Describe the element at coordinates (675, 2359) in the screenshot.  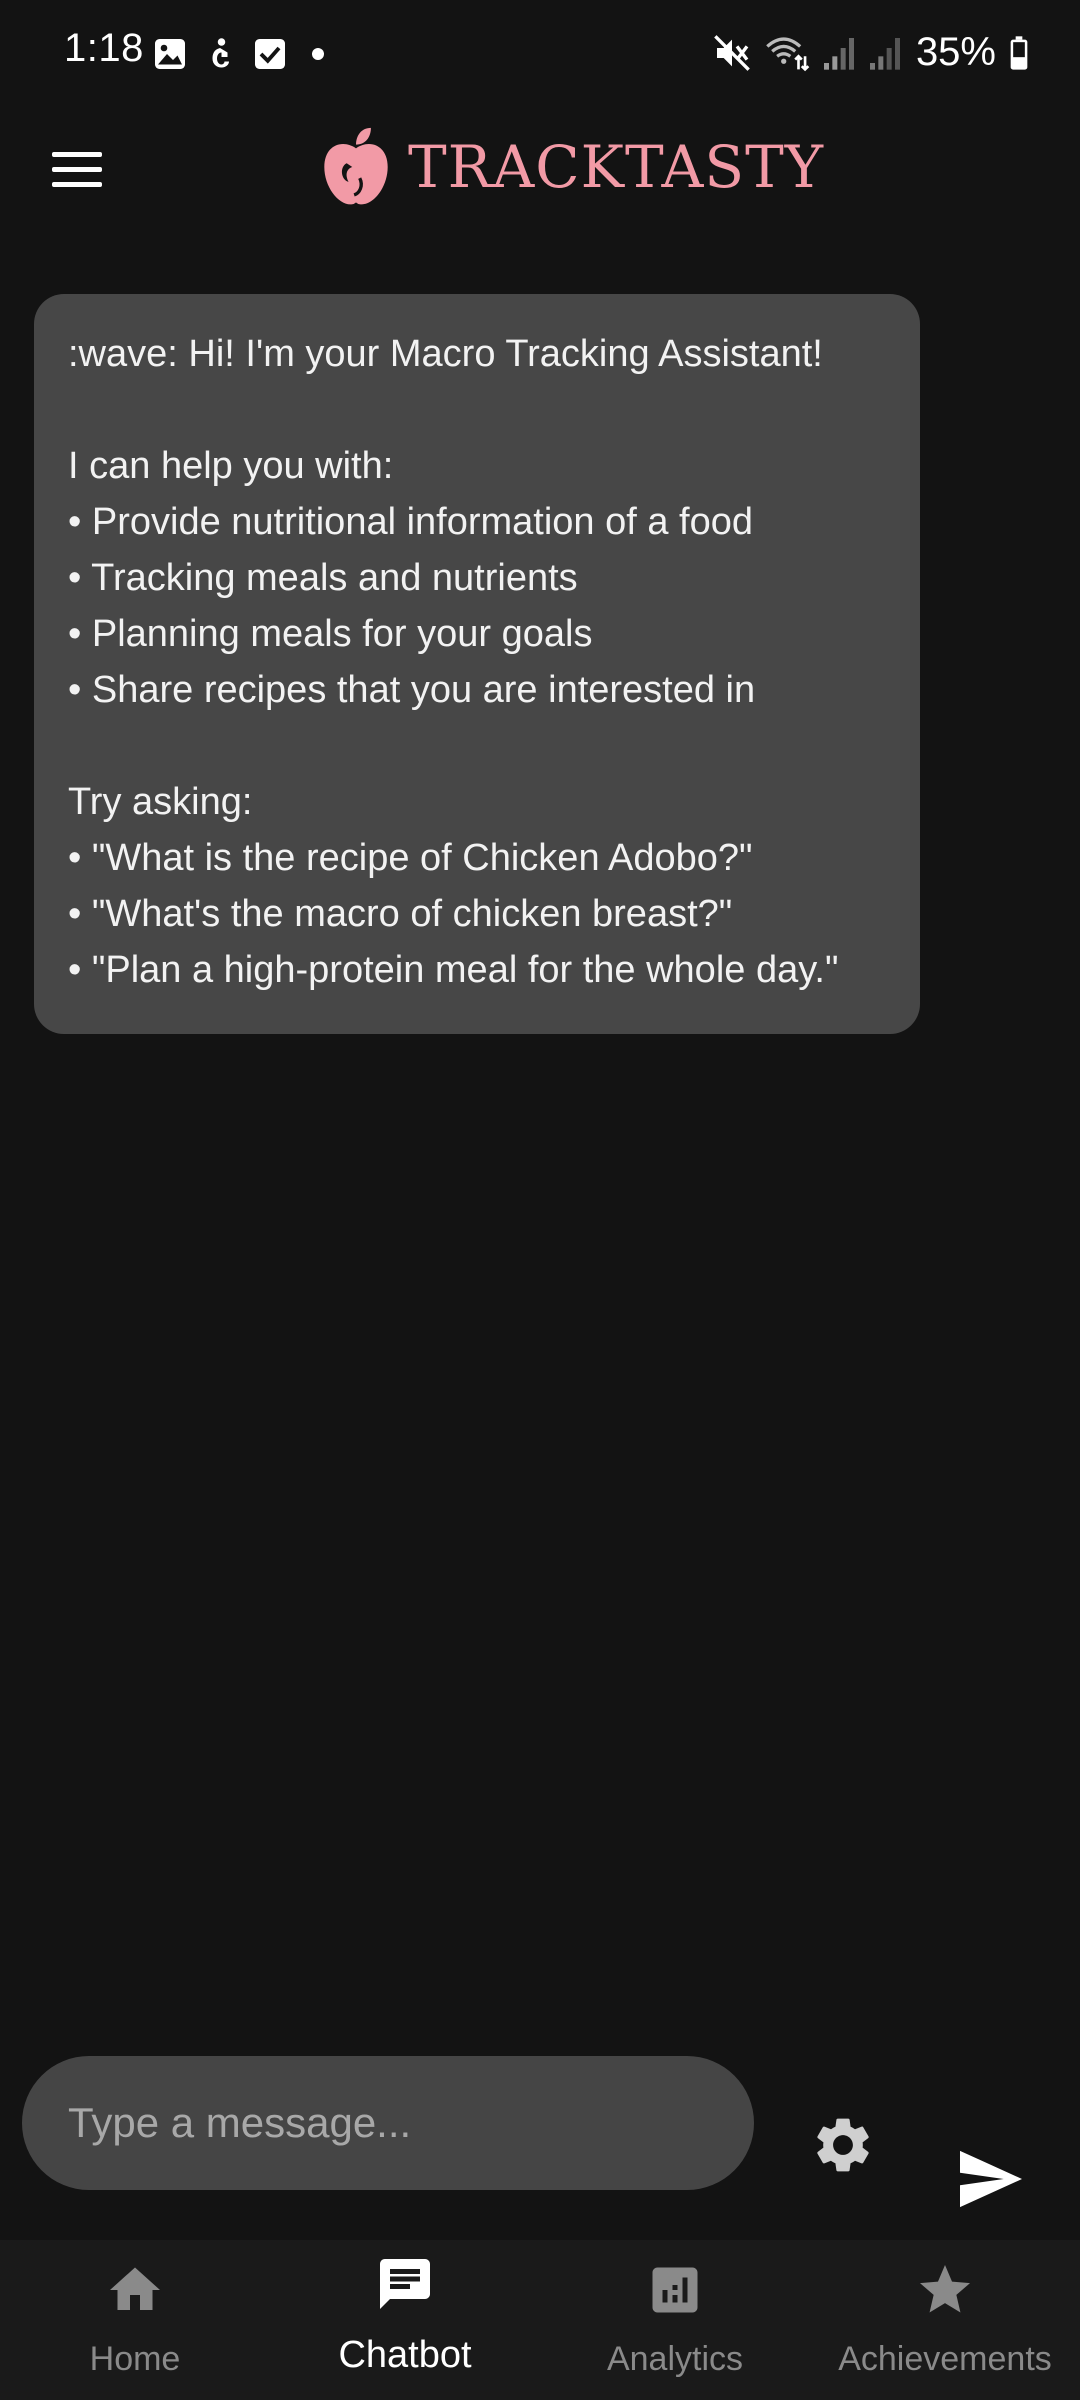
I see `nav-label-analytics: Analytics` at that location.